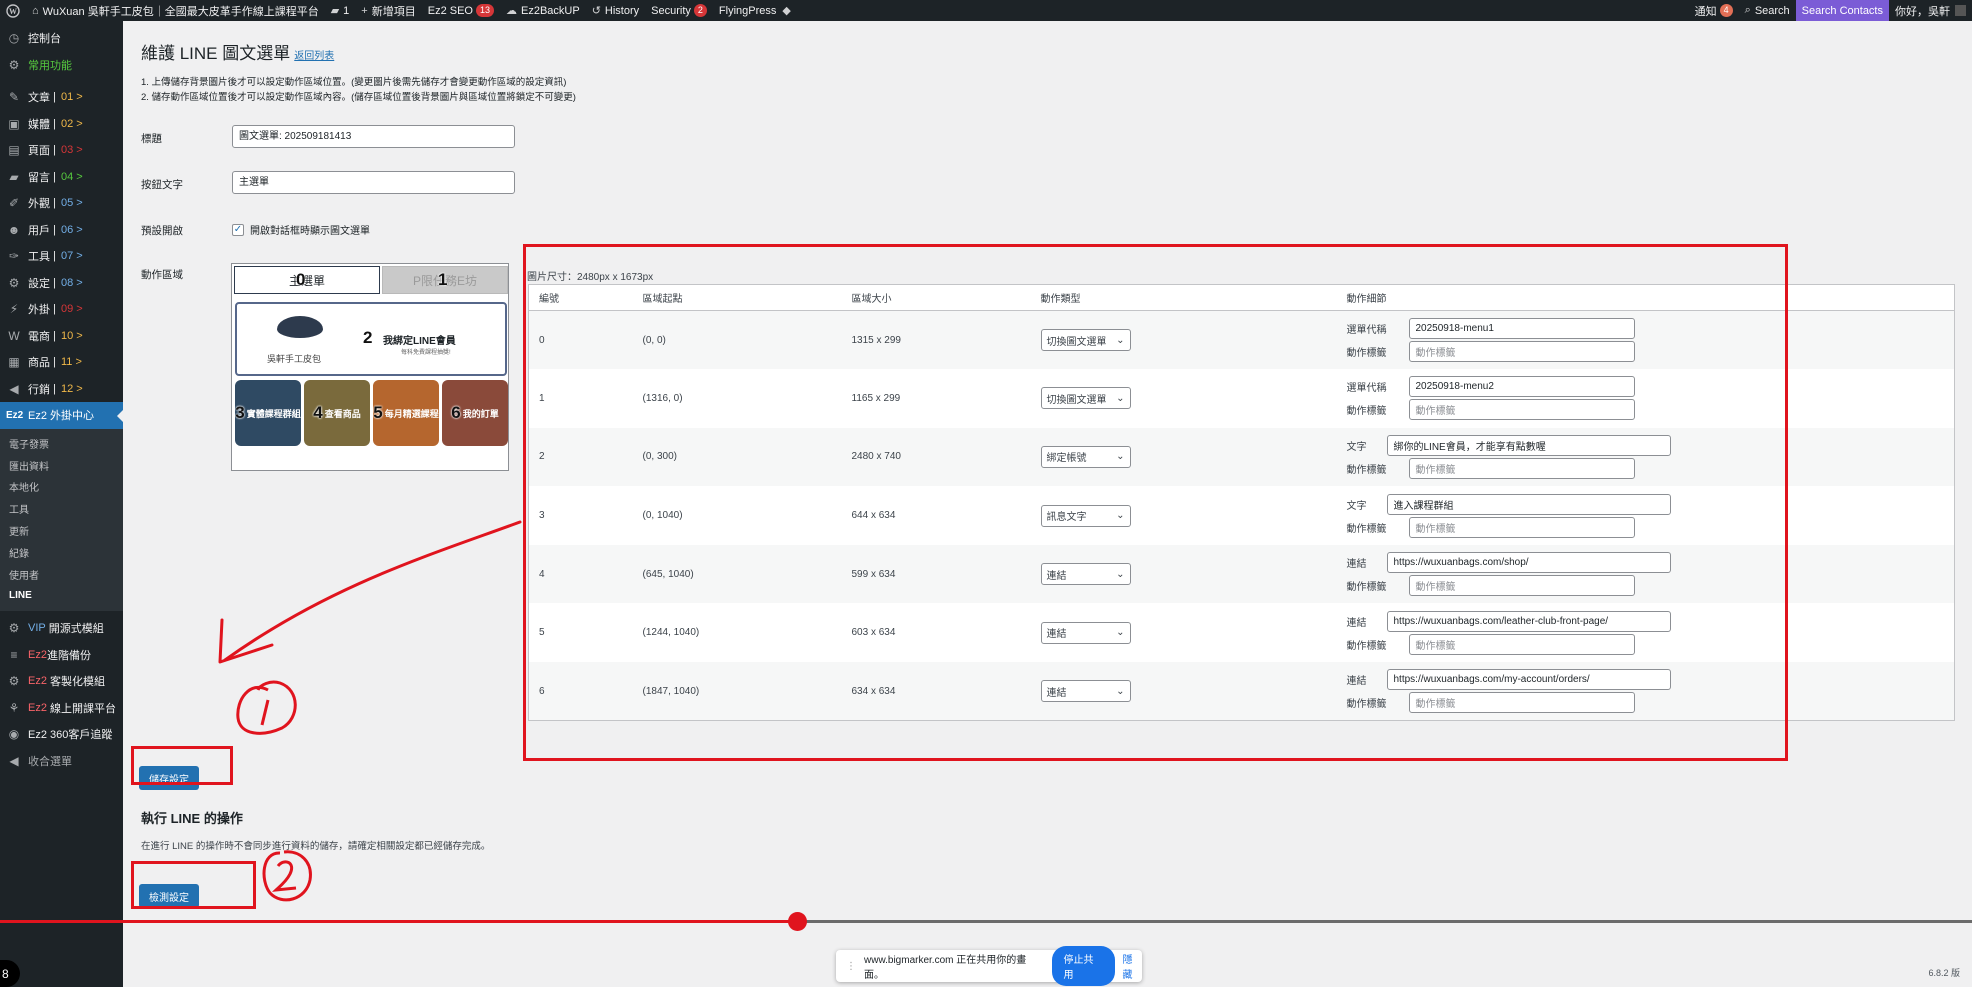  I want to click on brand-logo, so click(300, 327).